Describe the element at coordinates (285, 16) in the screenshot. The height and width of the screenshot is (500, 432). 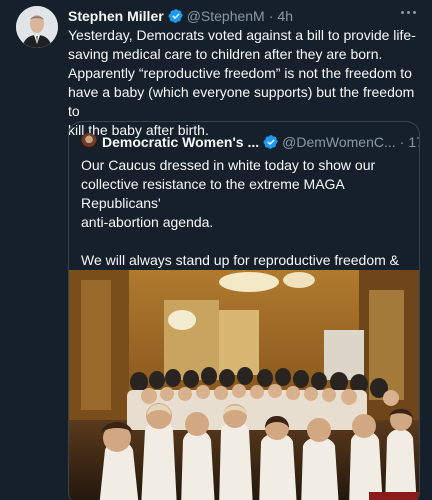
I see `tweet-timestamp: 4h` at that location.